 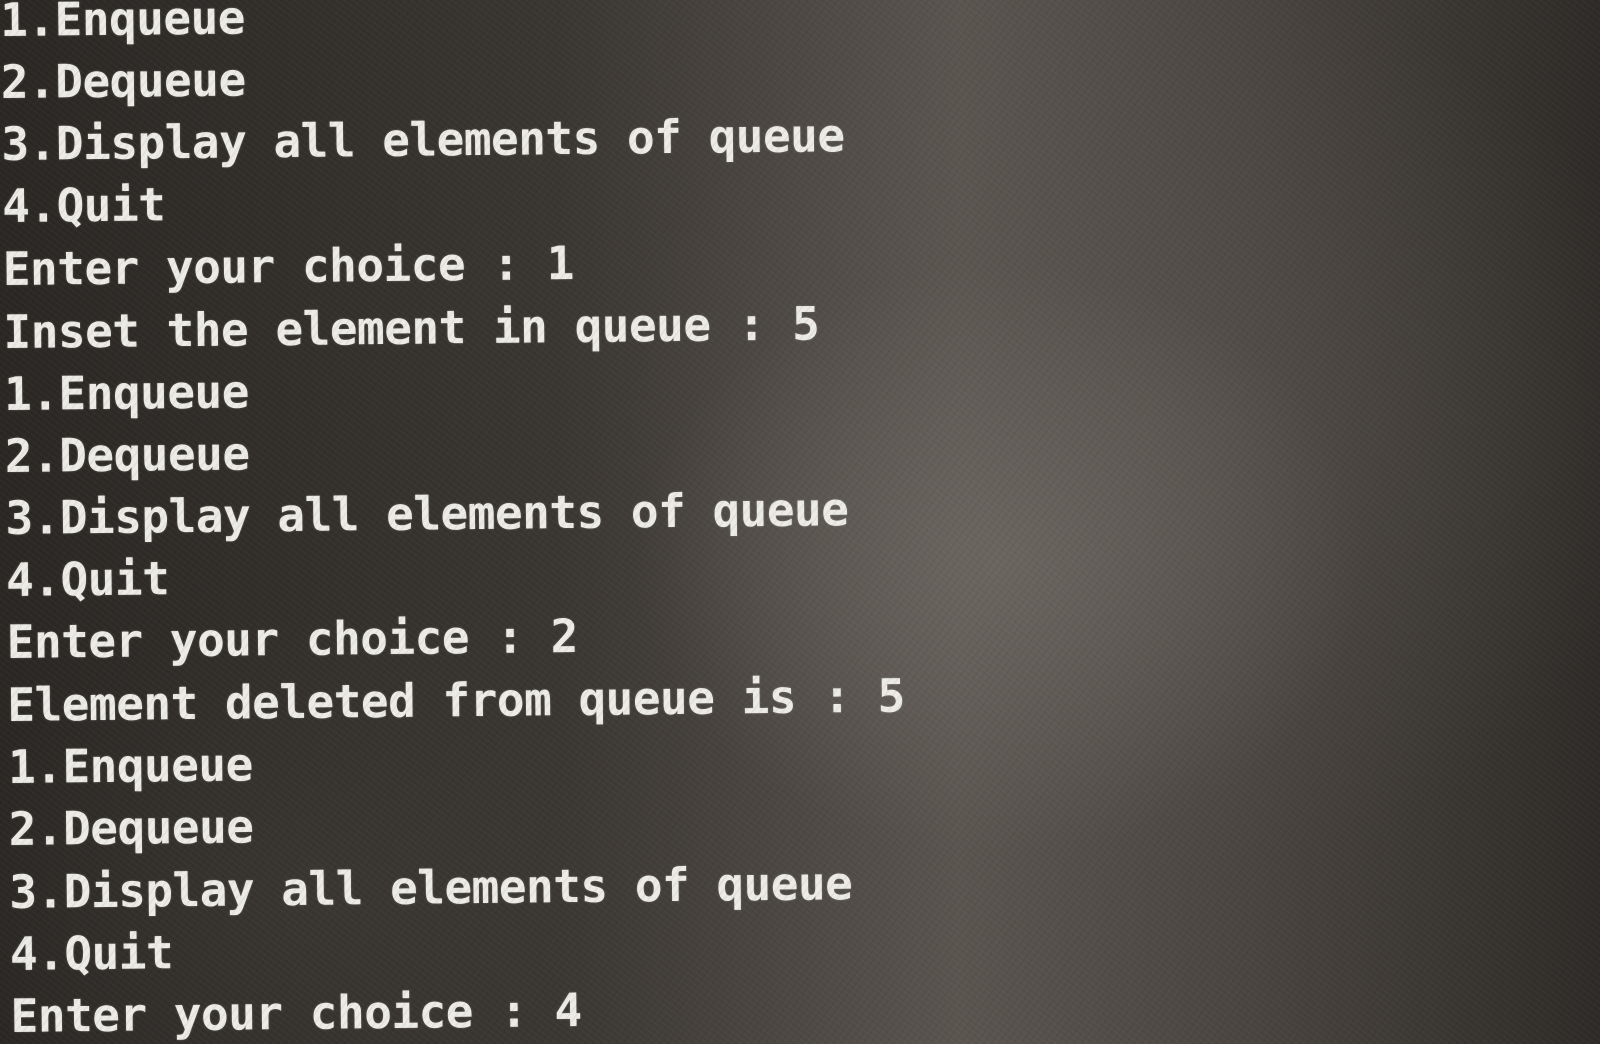 I want to click on choice-prompt: Enter your choice : 2, so click(x=292, y=638).